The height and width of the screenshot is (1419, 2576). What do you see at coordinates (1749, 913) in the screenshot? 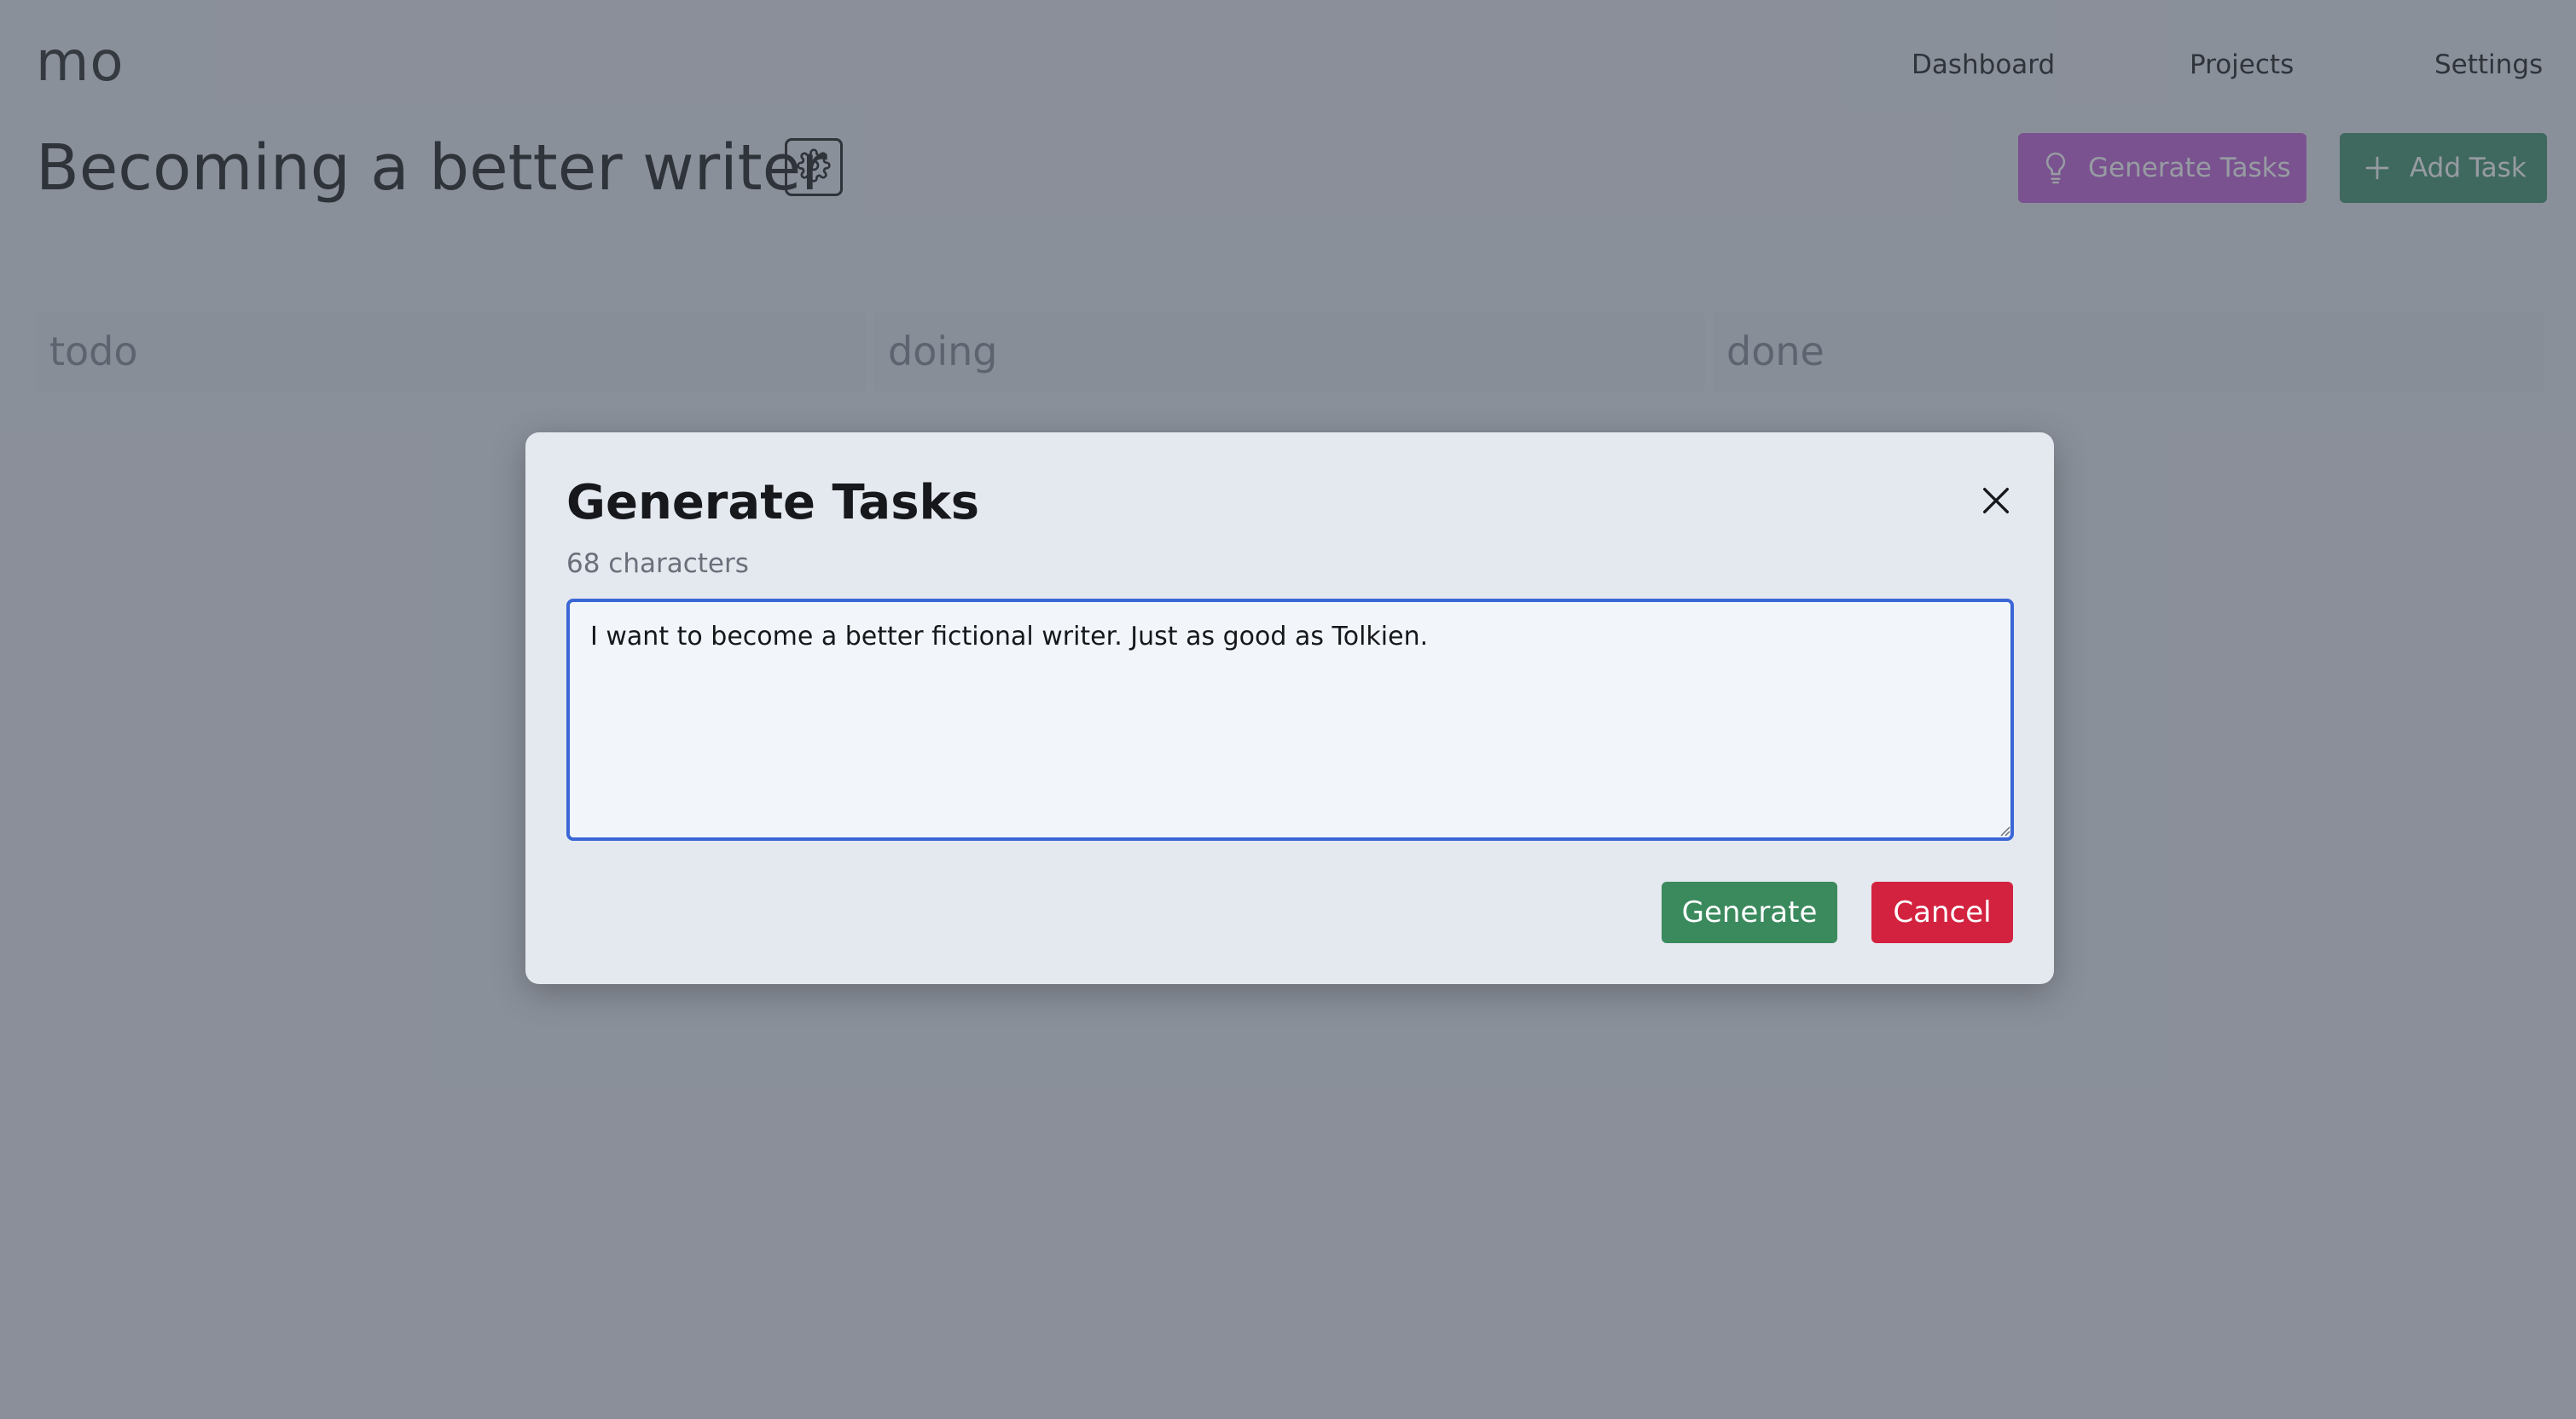
I see `generate-button: Generate` at bounding box center [1749, 913].